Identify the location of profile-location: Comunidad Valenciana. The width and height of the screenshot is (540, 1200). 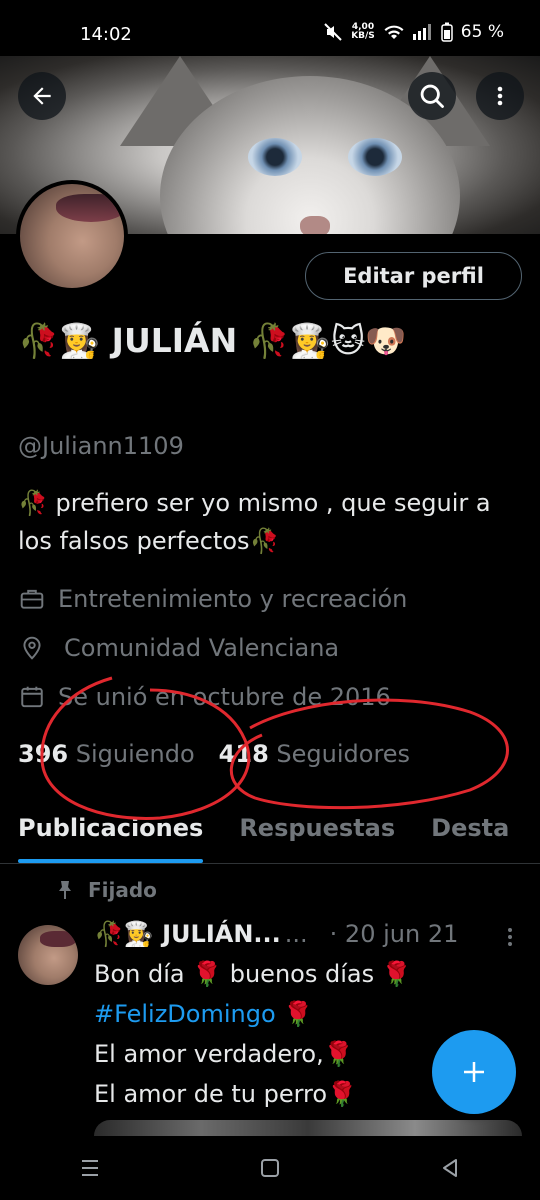
(178, 648).